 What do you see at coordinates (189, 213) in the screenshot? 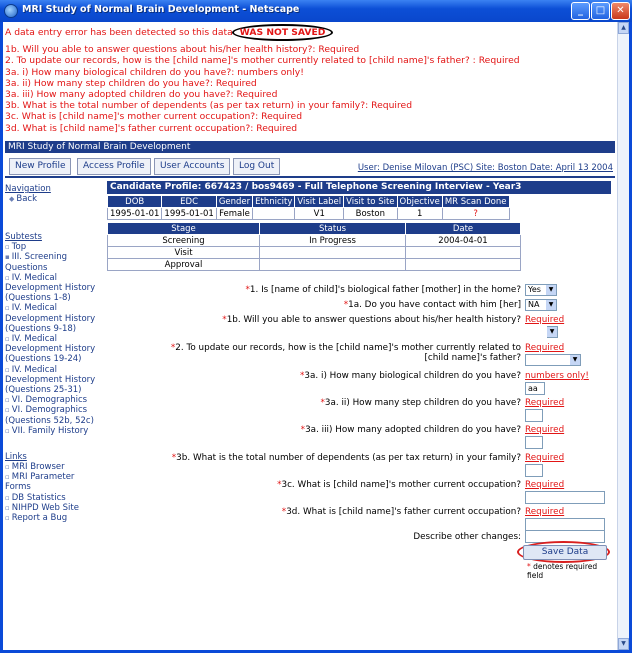
I see `cell-edc: 1995-01-01` at bounding box center [189, 213].